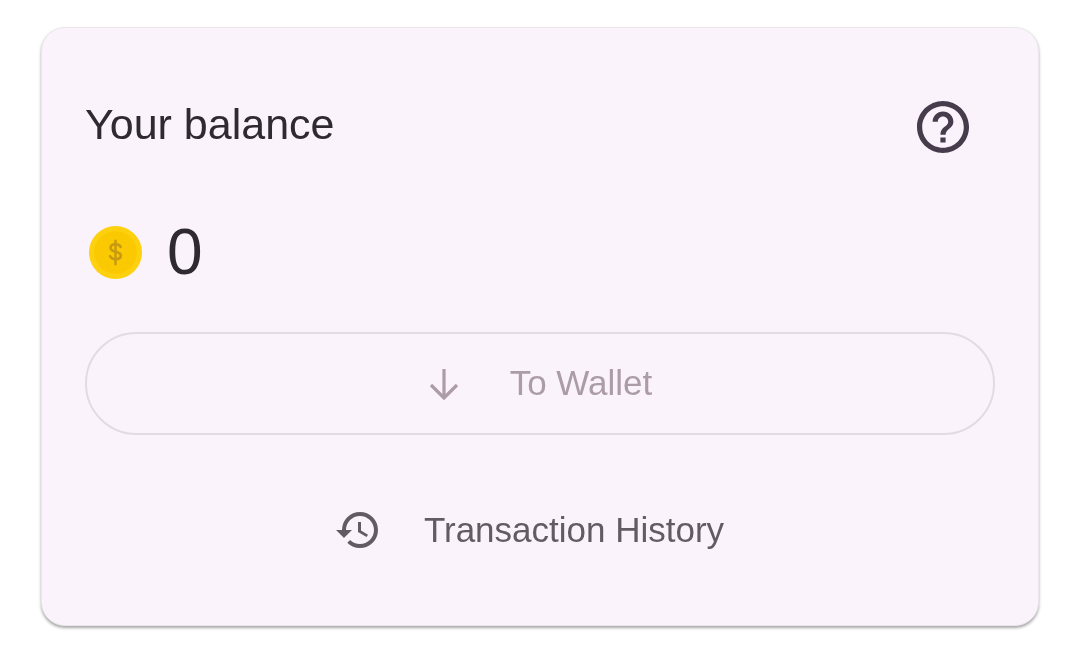 This screenshot has width=1080, height=648. What do you see at coordinates (115, 252) in the screenshot?
I see `coin-icon` at bounding box center [115, 252].